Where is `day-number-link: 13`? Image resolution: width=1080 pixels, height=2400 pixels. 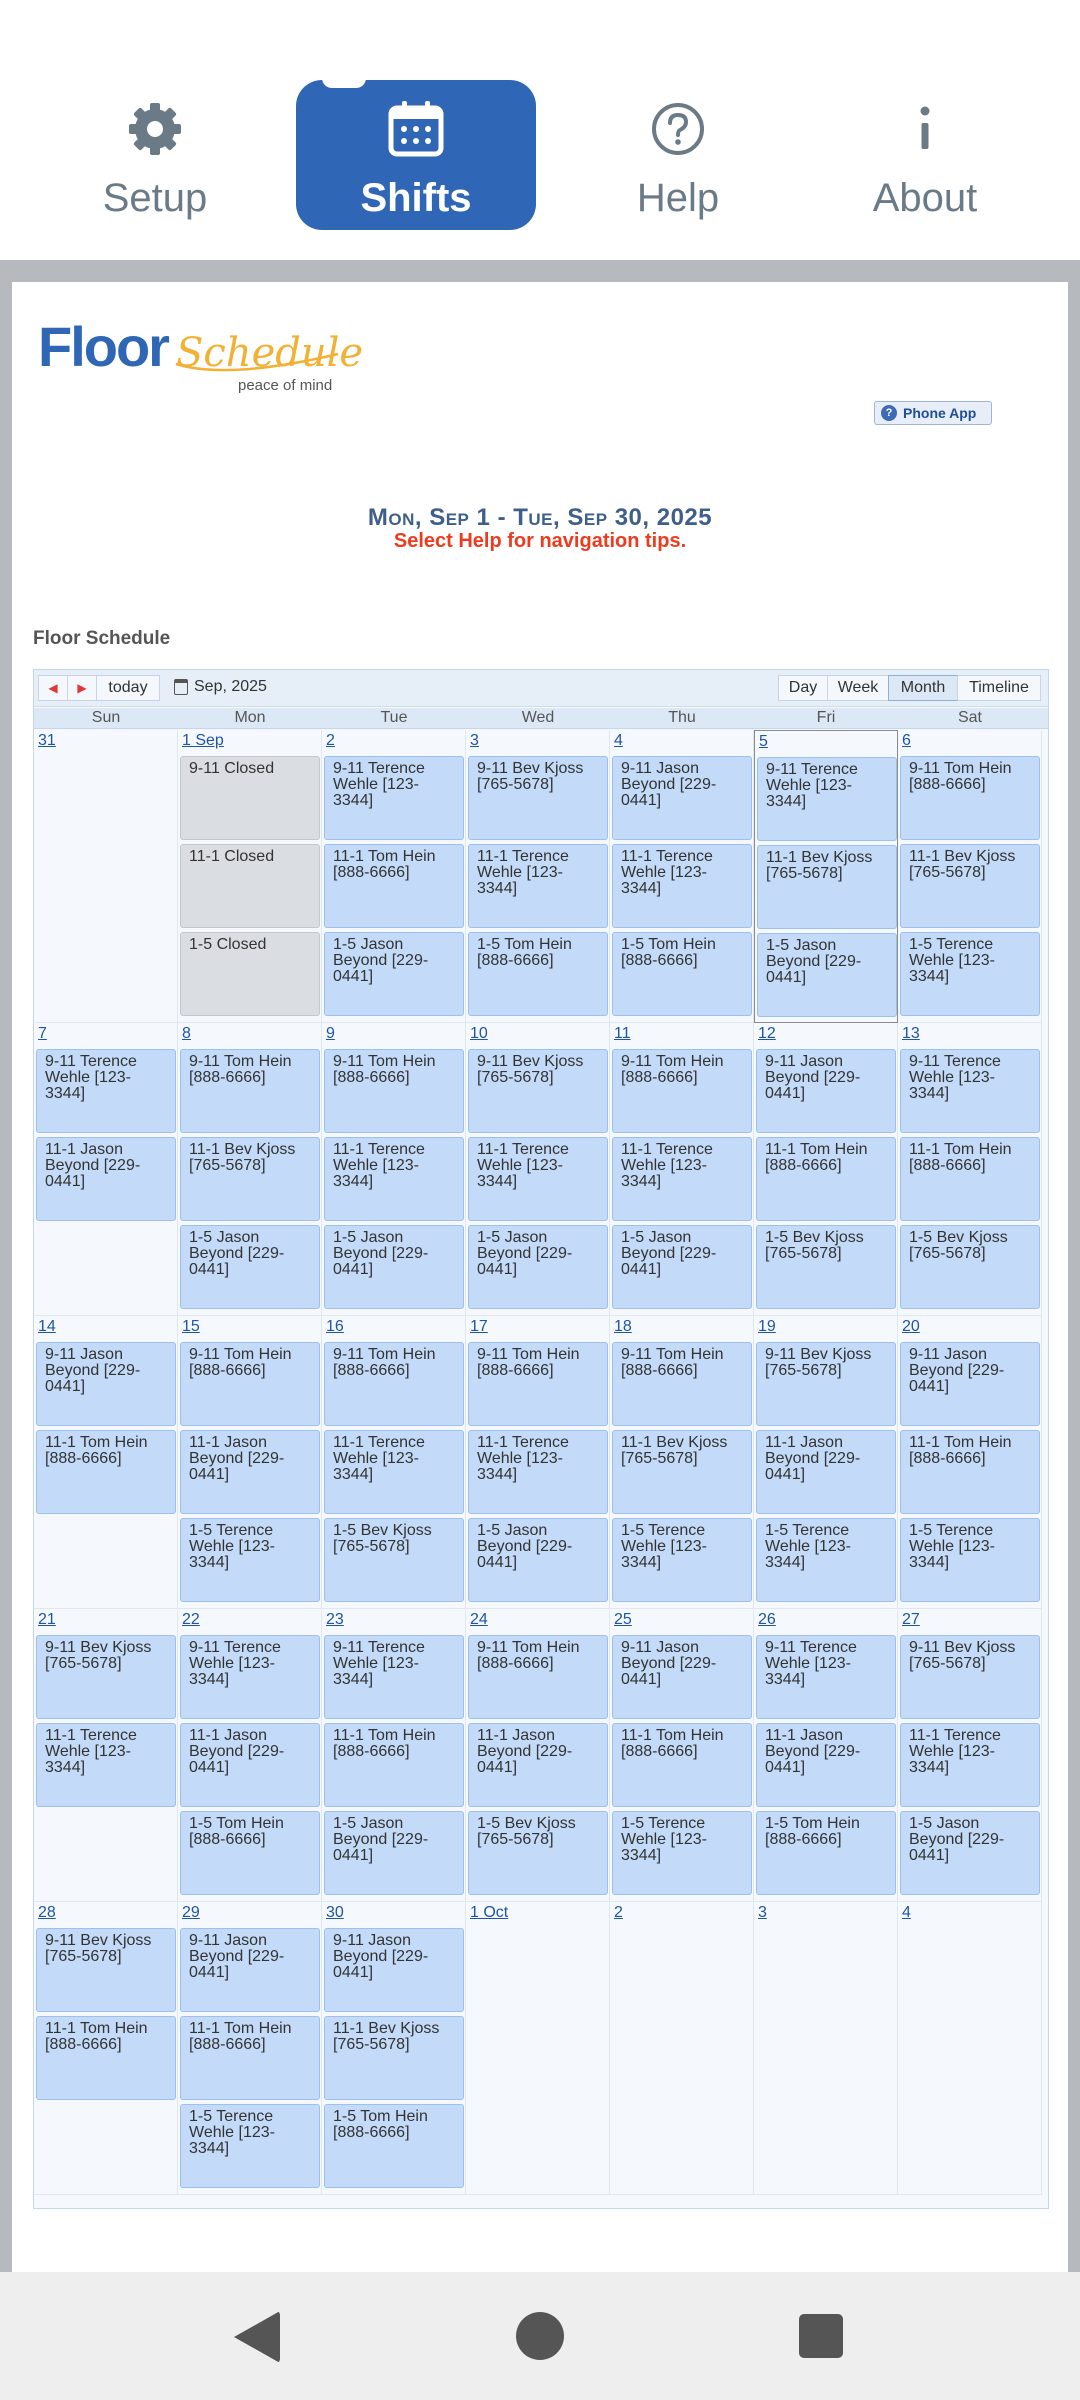
day-number-link: 13 is located at coordinates (911, 1034).